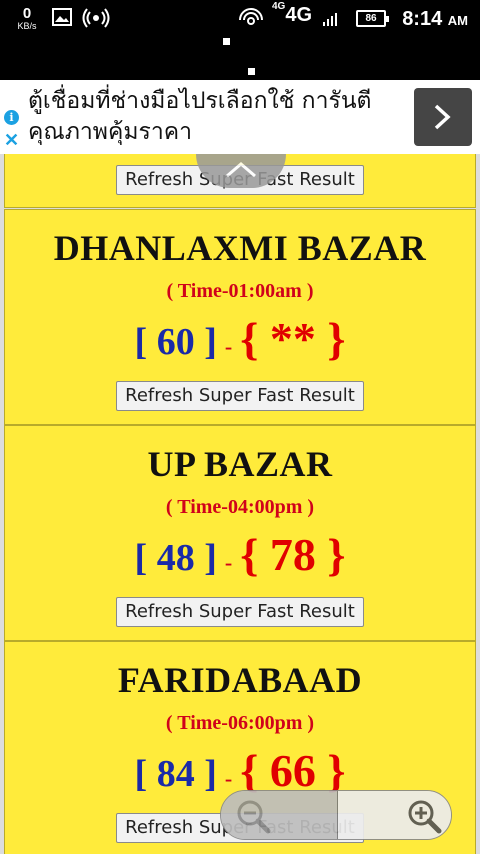 This screenshot has height=854, width=480. Describe the element at coordinates (175, 342) in the screenshot. I see `open-number: [ 60 ]` at that location.